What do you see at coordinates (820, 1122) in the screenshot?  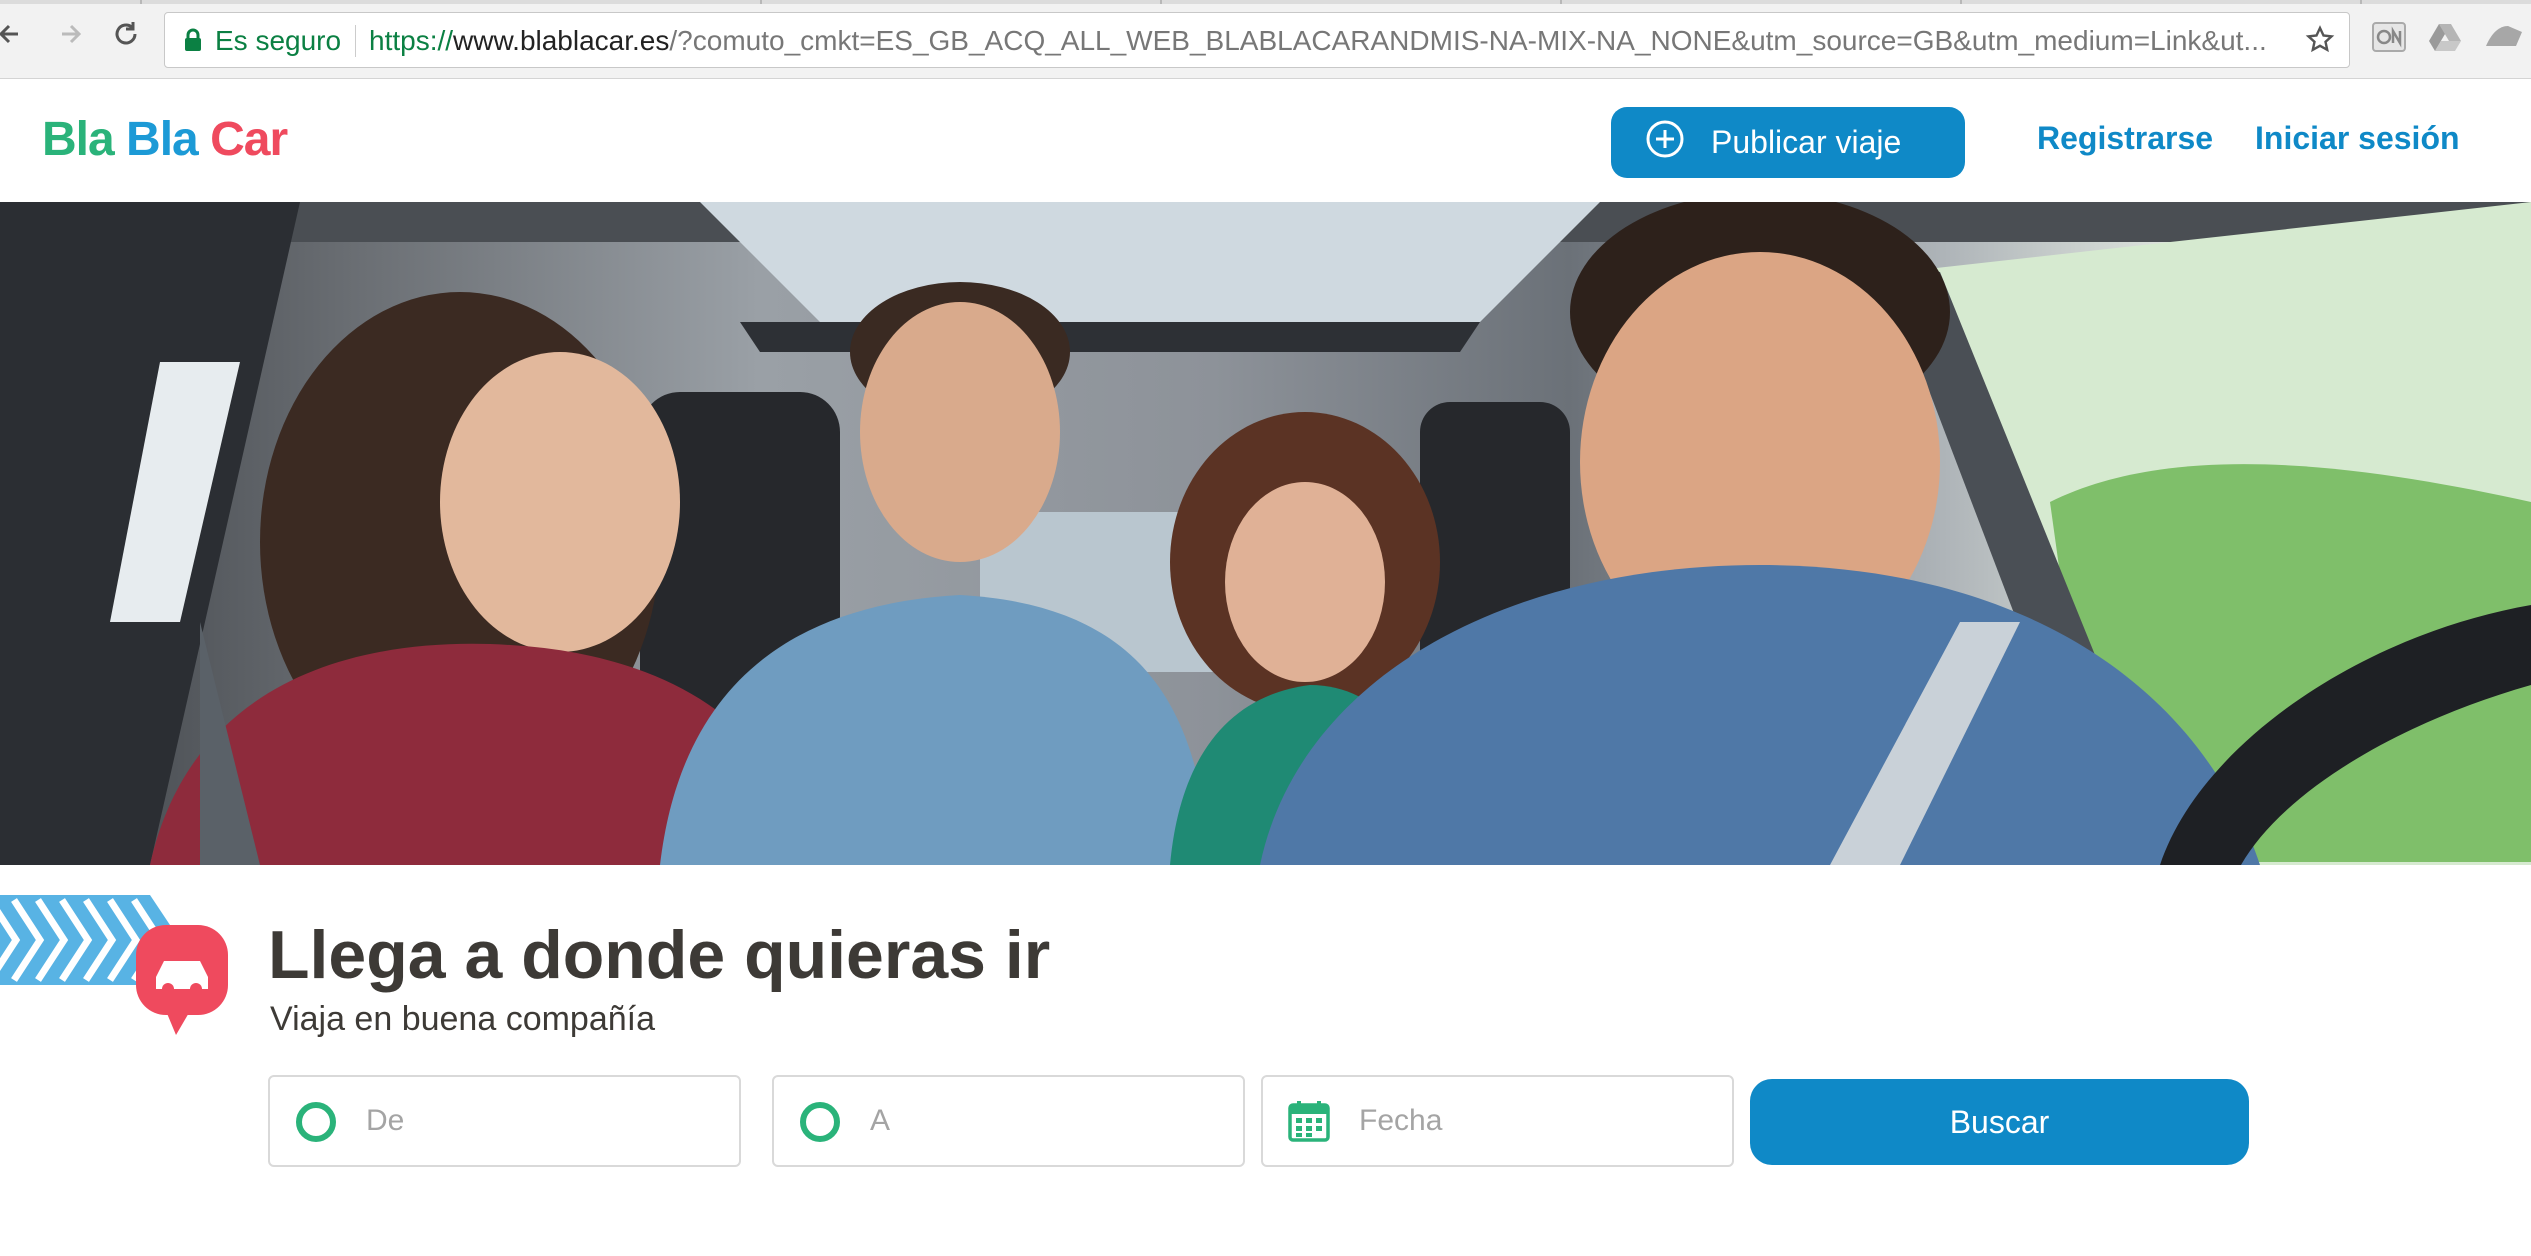 I see `destination-circle-icon` at bounding box center [820, 1122].